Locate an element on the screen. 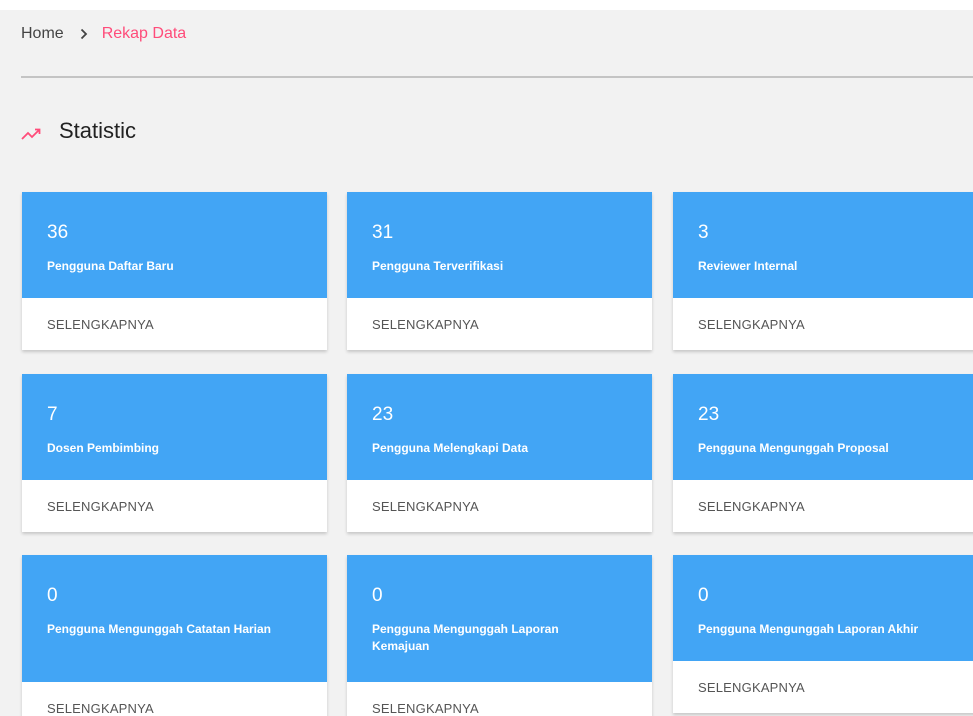 This screenshot has height=716, width=973. divider is located at coordinates (497, 77).